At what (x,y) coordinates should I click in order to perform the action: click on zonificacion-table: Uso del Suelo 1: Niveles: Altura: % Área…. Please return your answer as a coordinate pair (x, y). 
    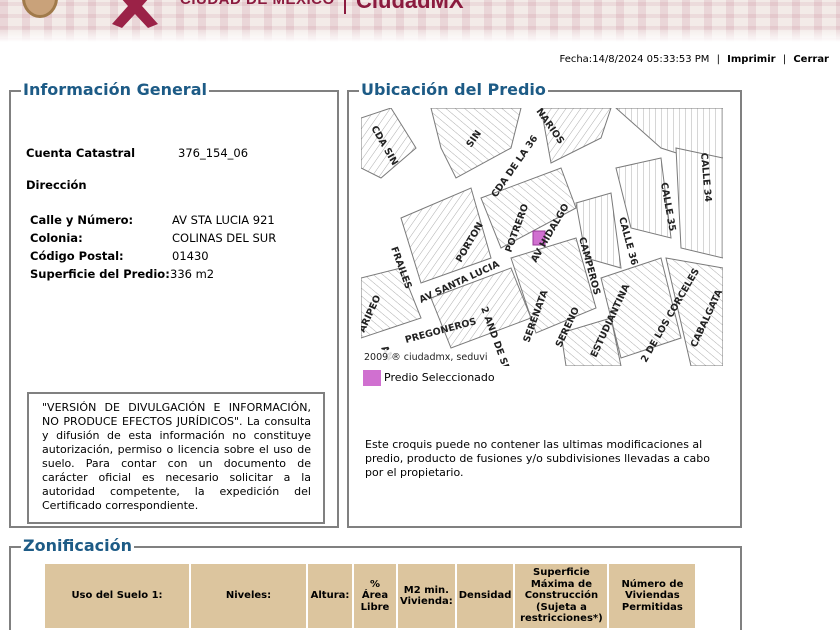
    Looking at the image, I should click on (370, 596).